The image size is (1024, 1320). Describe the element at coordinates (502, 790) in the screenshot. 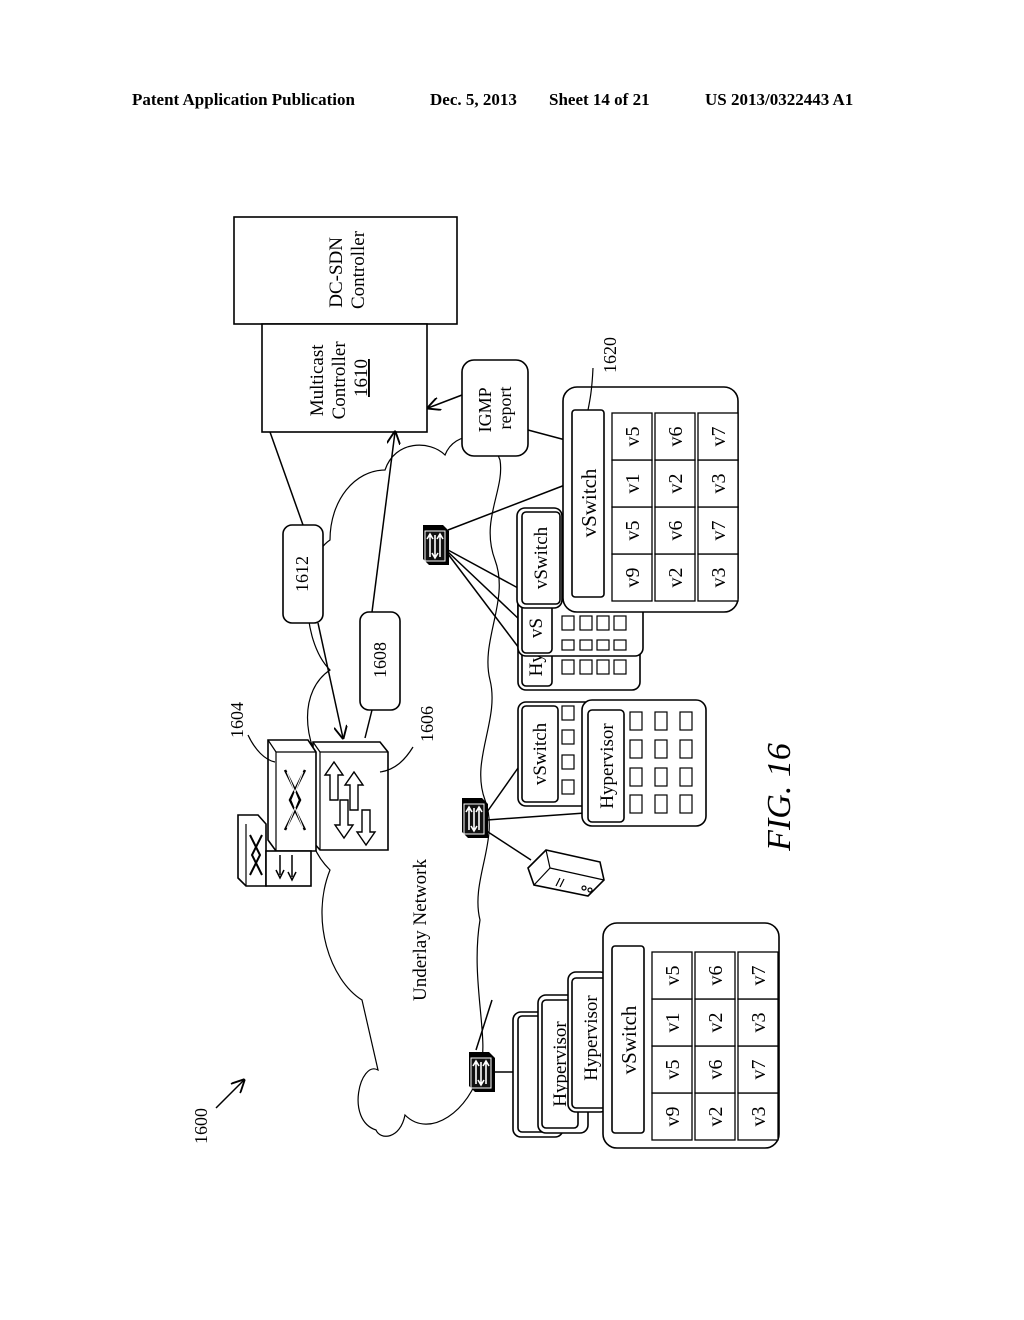

I see `link-tor-mid-a` at that location.